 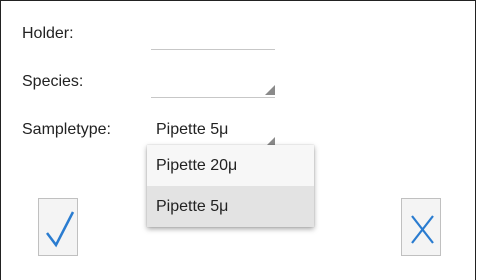 I want to click on dropdown-option-pipette-20: Pipette 20μ, so click(x=230, y=165).